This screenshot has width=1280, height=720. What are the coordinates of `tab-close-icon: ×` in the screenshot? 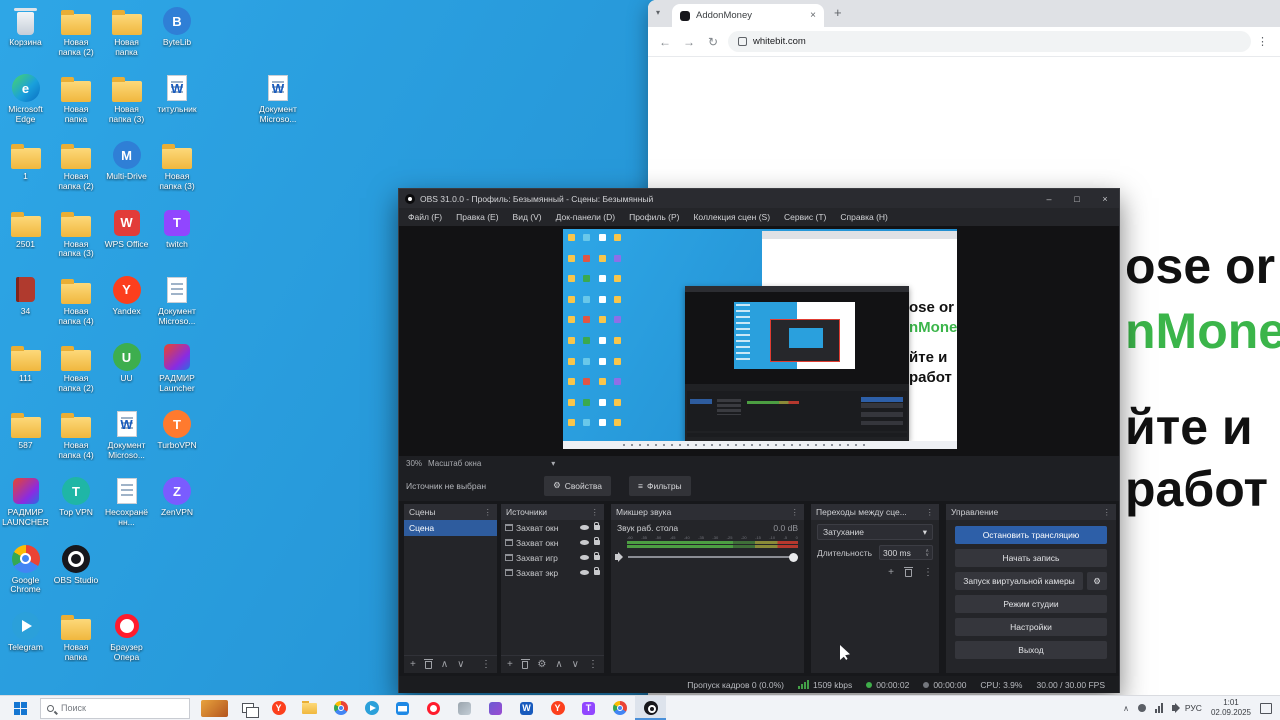 It's located at (813, 15).